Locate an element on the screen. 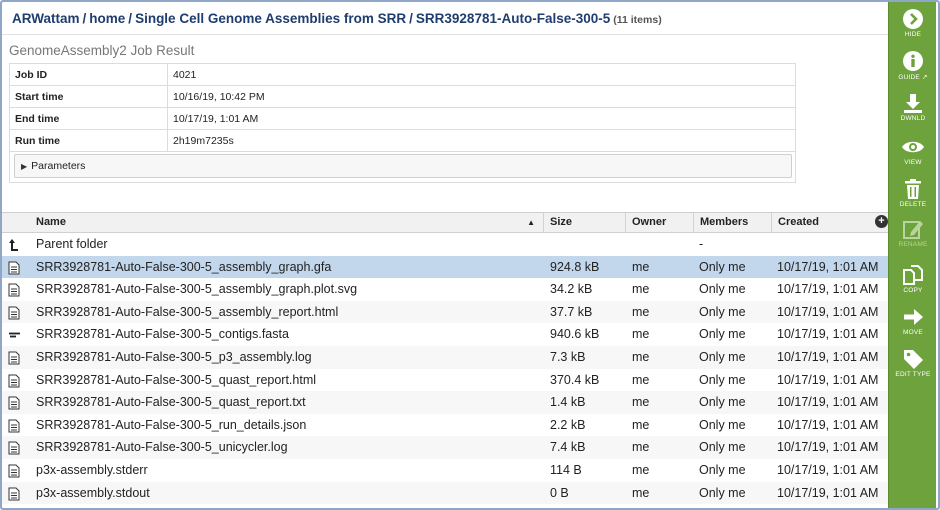 The width and height of the screenshot is (940, 510). move-button: MOVE is located at coordinates (913, 321).